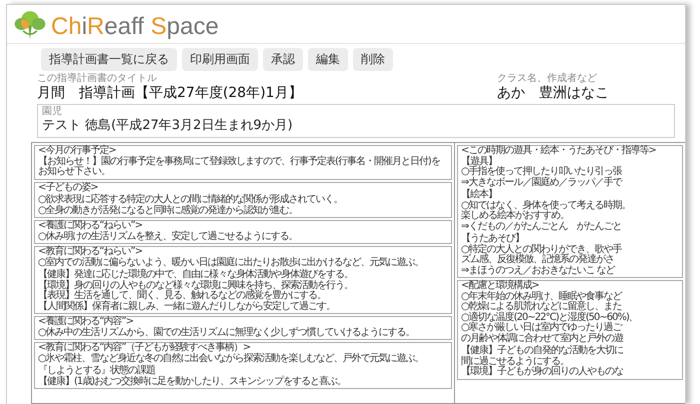 The width and height of the screenshot is (700, 404). I want to click on plan-text-line: ○氷や霜柱、雪など身近な冬の自然に出会いながら探索活動を楽しむなど、戸外で元気に遊ぶ。, so click(231, 359).